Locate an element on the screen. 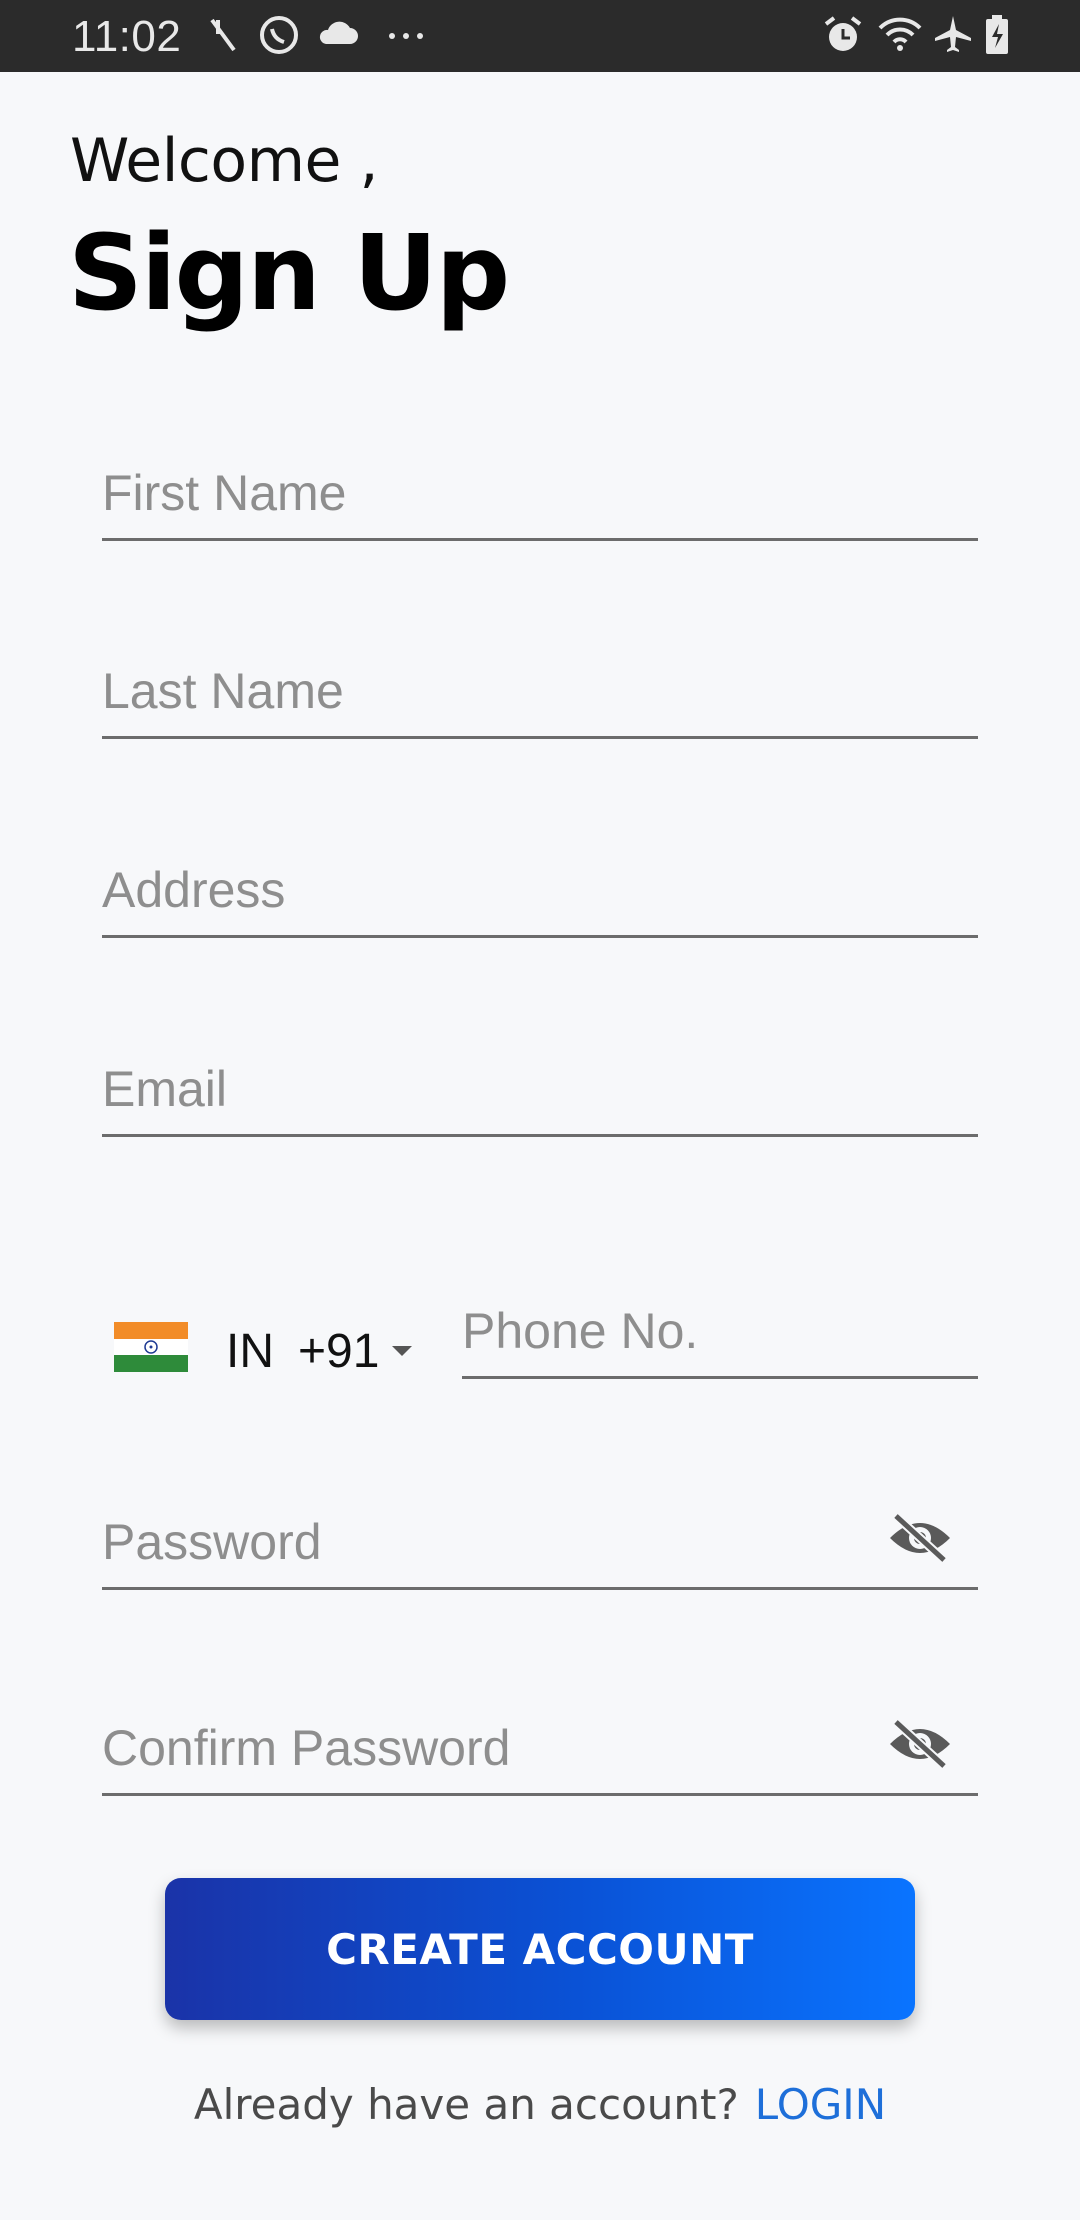 The width and height of the screenshot is (1080, 2220). address-placeholder: Address is located at coordinates (194, 890).